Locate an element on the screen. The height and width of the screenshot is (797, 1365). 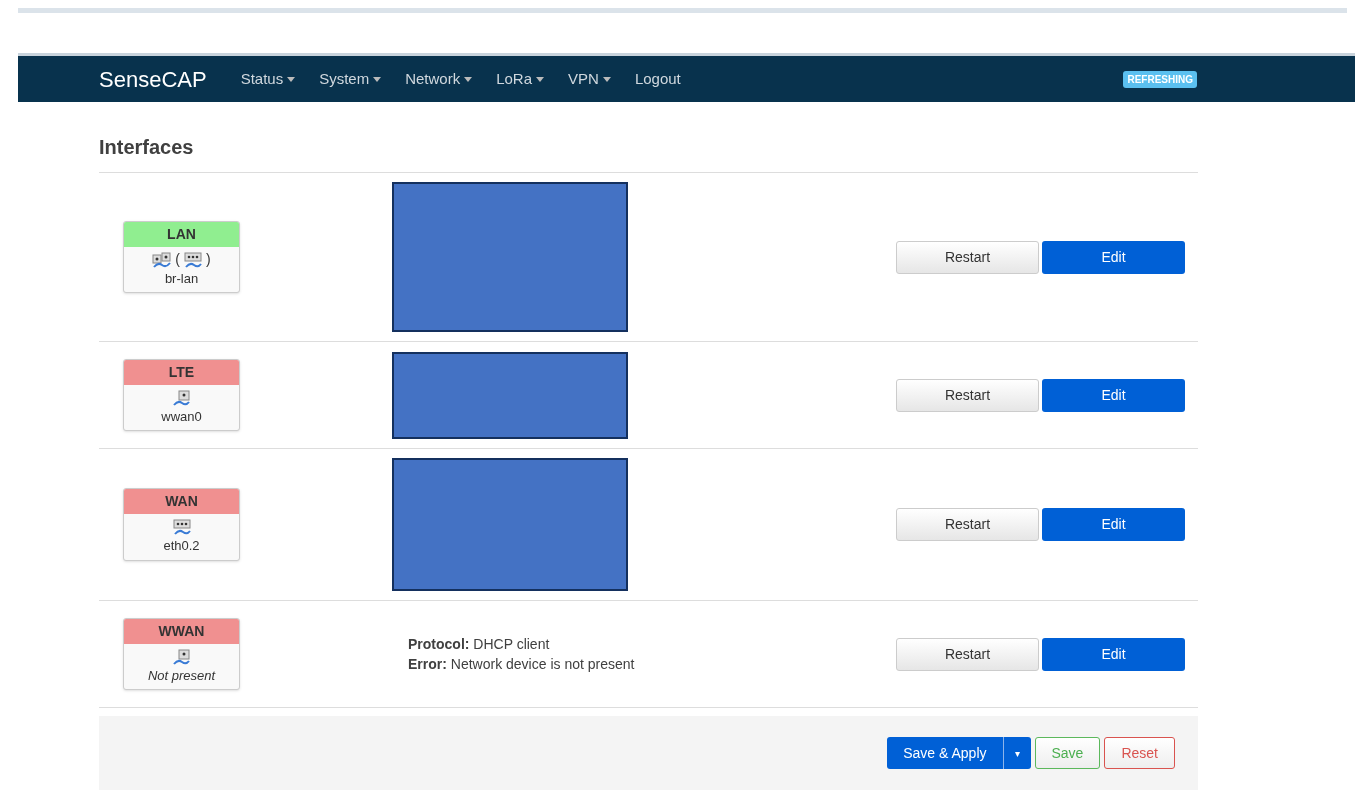
nav-menu: System is located at coordinates (350, 79).